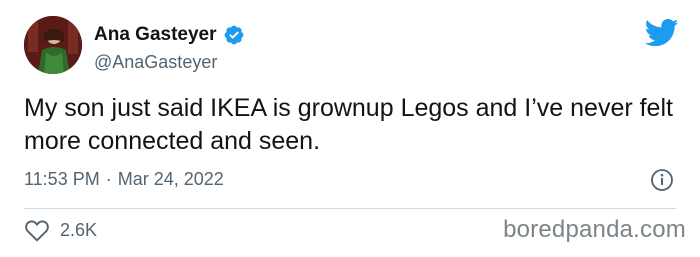 The image size is (700, 257). Describe the element at coordinates (661, 33) in the screenshot. I see `twitter-bird-icon` at that location.